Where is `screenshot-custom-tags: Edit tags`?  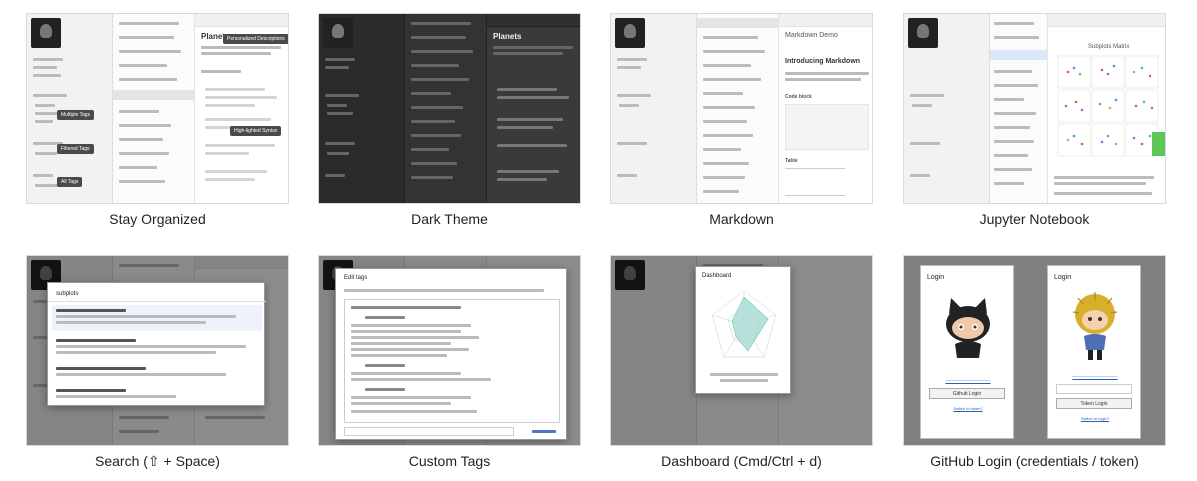
screenshot-custom-tags: Edit tags is located at coordinates (449, 350).